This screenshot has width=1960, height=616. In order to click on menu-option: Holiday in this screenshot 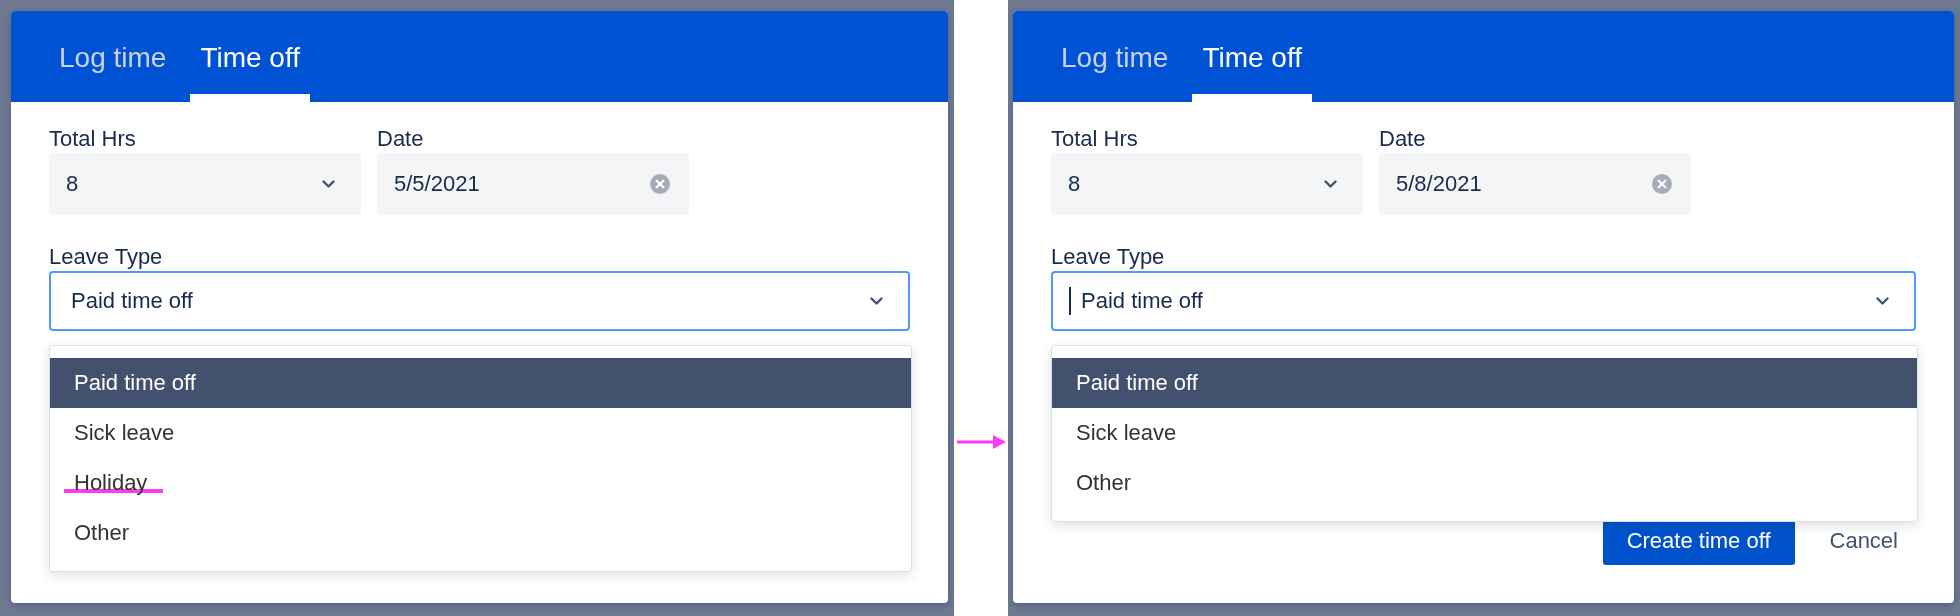, I will do `click(480, 483)`.